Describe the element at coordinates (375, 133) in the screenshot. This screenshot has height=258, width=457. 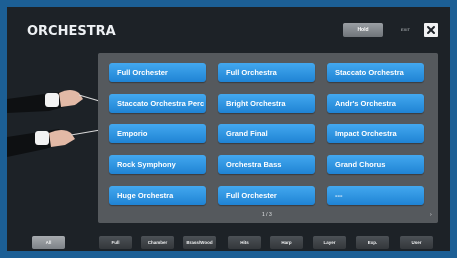
I see `preset-button: Impact Orchestra` at that location.